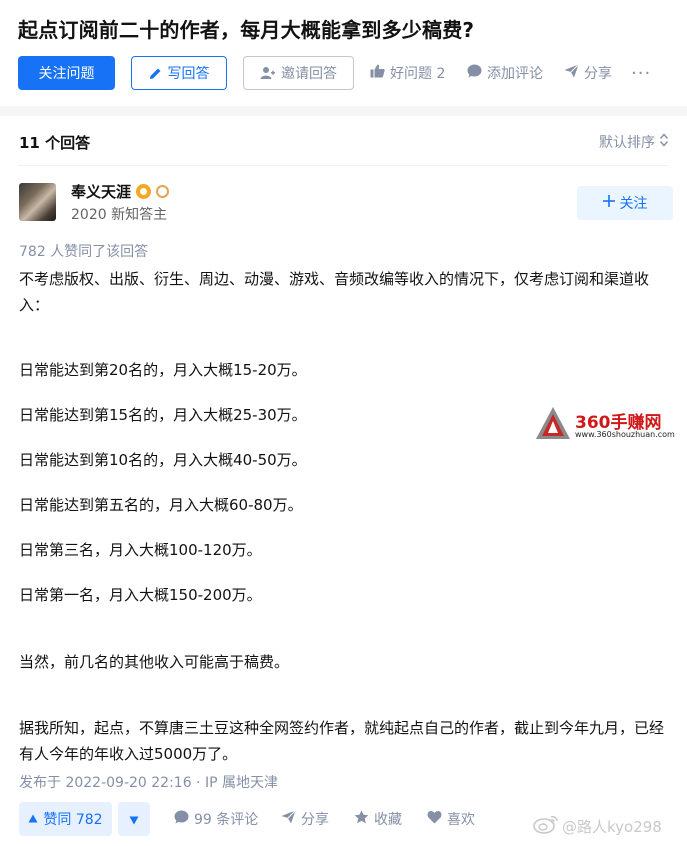 The height and width of the screenshot is (846, 687). I want to click on answer-count: 11 个回答, so click(55, 143).